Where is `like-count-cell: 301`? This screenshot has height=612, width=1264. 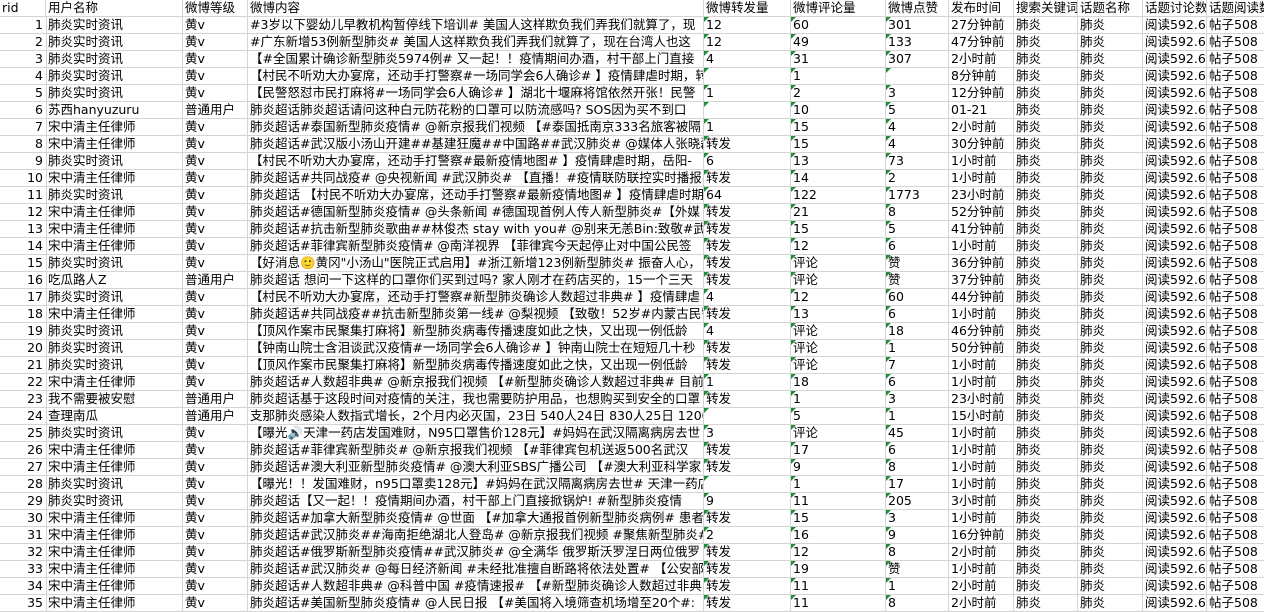
like-count-cell: 301 is located at coordinates (917, 25).